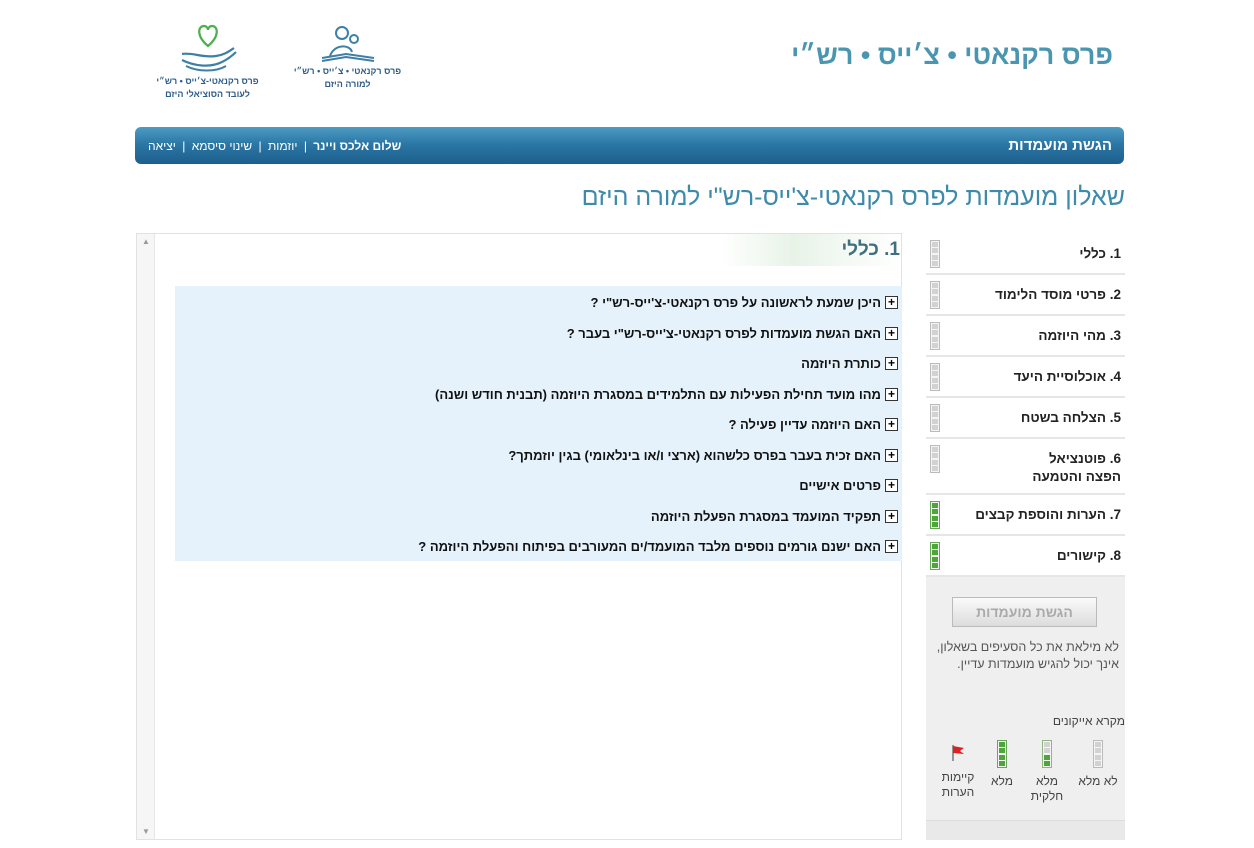 This screenshot has width=1254, height=848. Describe the element at coordinates (952, 55) in the screenshot. I see `site-title: פרס רקנאטי • צ׳ייס • רש״י` at that location.